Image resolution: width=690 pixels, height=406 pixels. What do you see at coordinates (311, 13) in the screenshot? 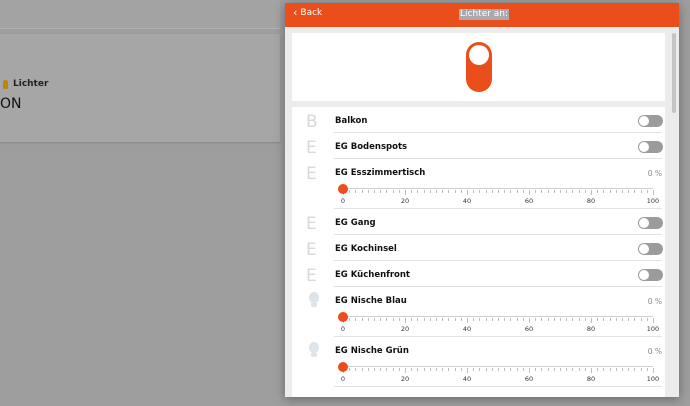
I see `back-button-label: Back` at bounding box center [311, 13].